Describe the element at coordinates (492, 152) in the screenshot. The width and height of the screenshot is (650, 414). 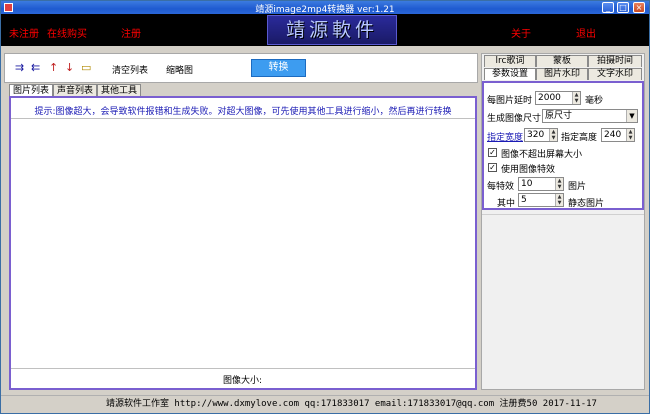
I see `fit-screen-checkbox: ✓` at that location.